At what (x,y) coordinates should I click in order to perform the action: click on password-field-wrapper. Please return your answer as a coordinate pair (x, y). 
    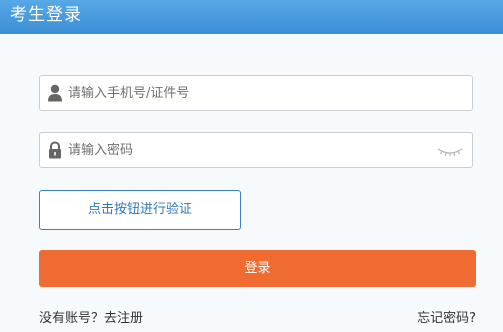
    Looking at the image, I should click on (256, 150).